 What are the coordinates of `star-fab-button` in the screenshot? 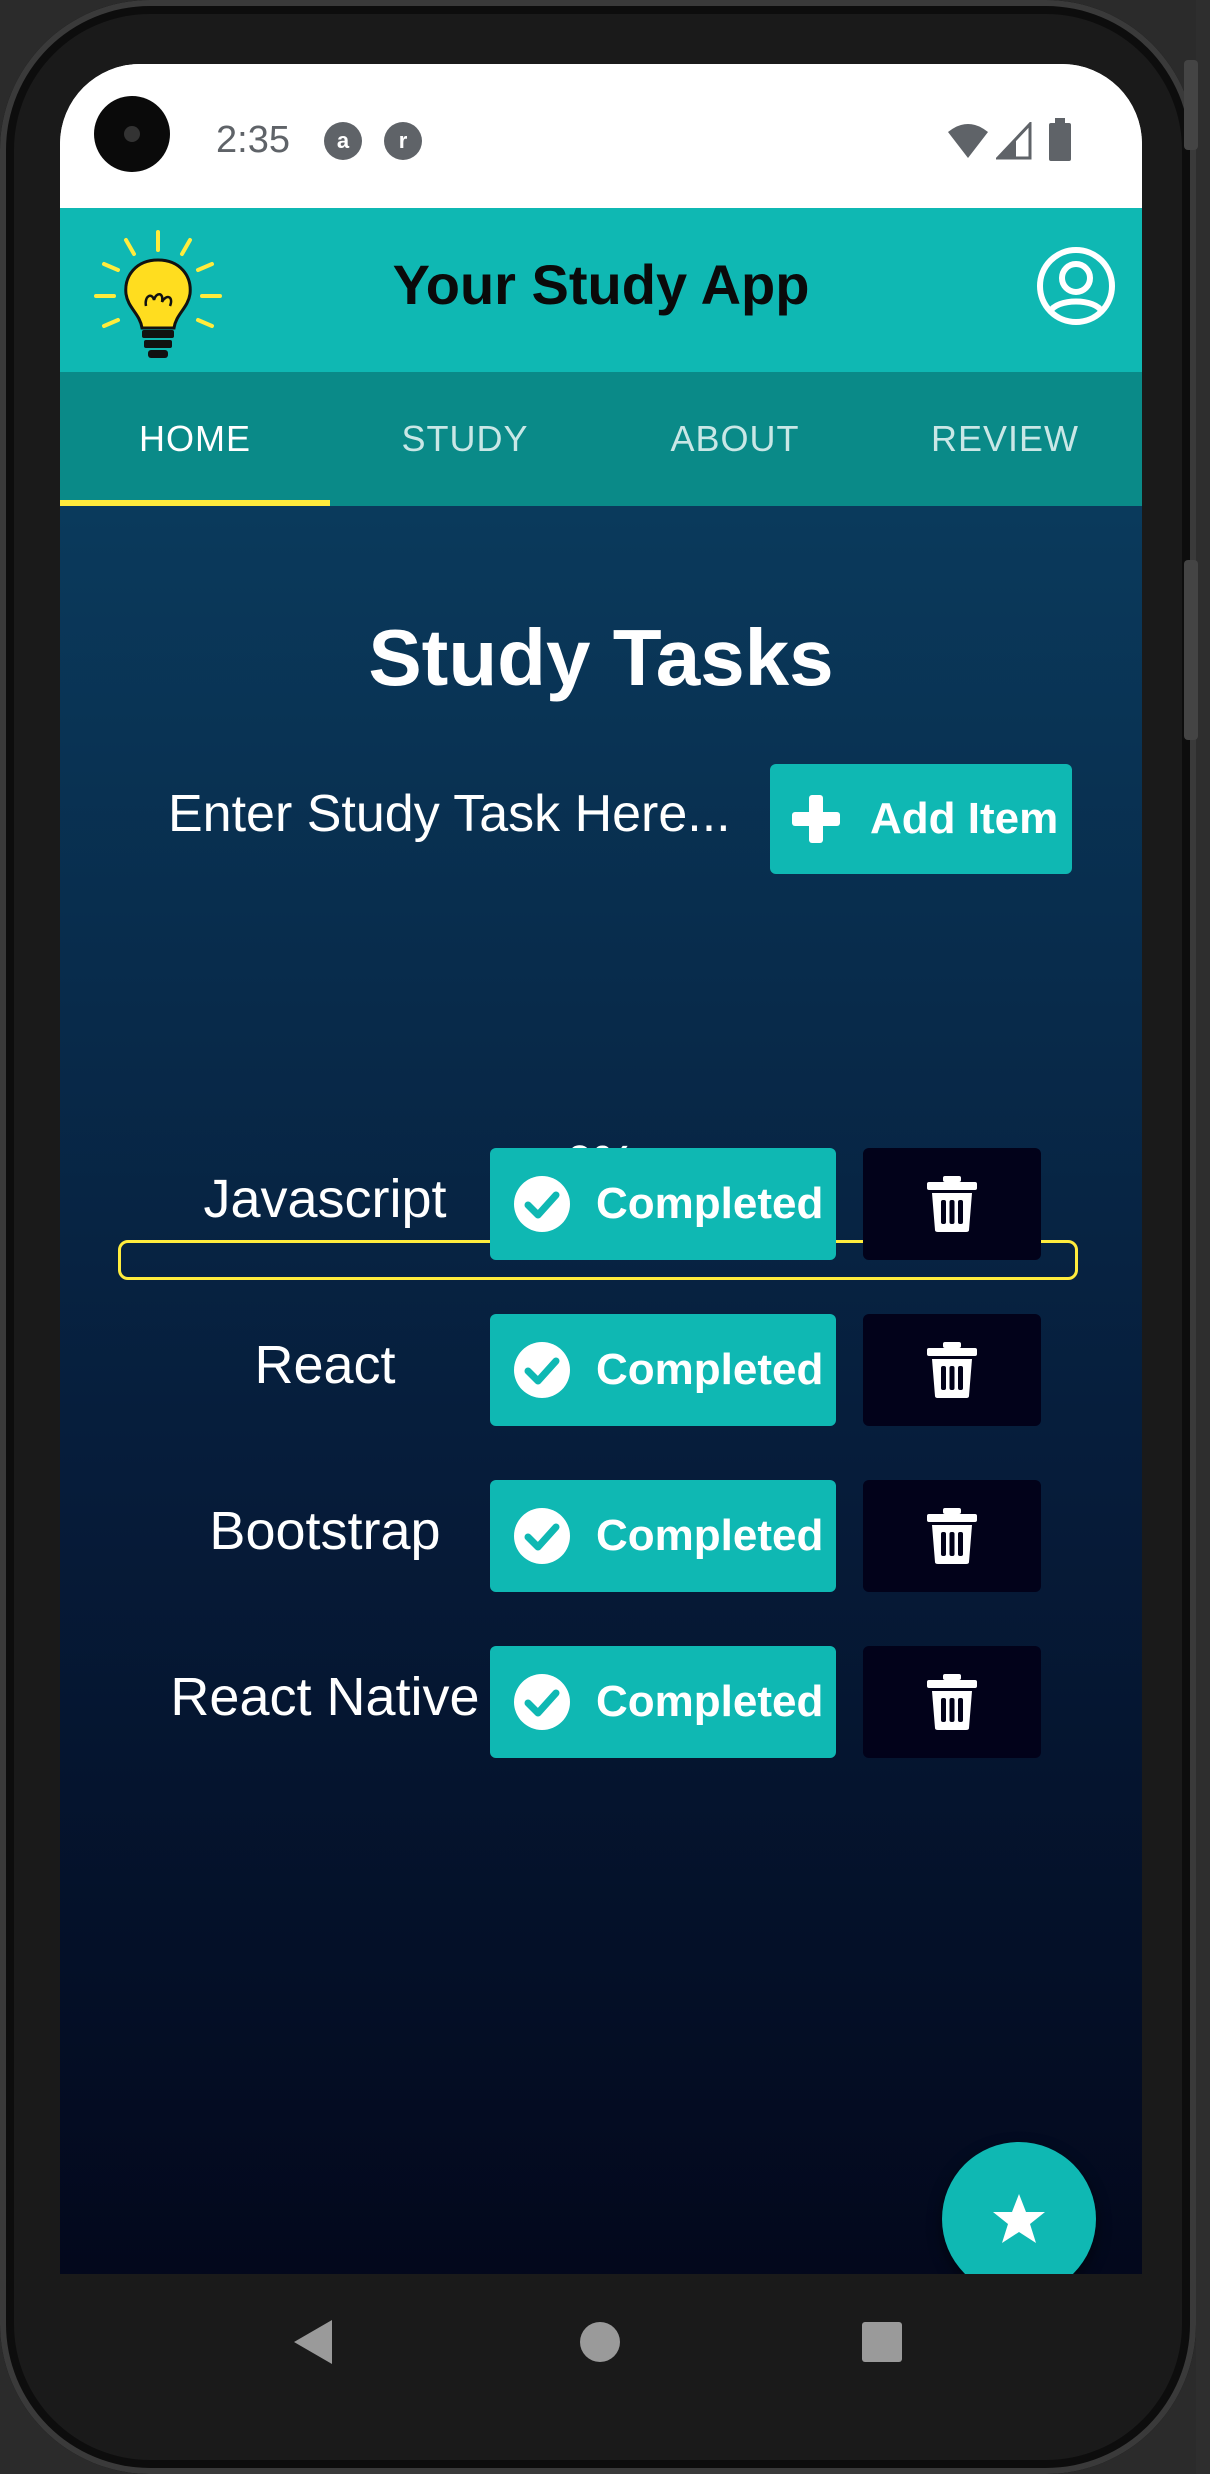 It's located at (1019, 2208).